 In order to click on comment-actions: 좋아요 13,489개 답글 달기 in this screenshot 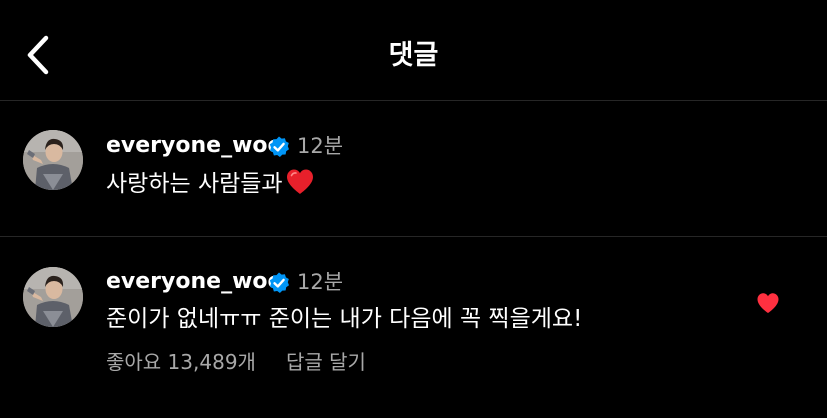, I will do `click(236, 362)`.